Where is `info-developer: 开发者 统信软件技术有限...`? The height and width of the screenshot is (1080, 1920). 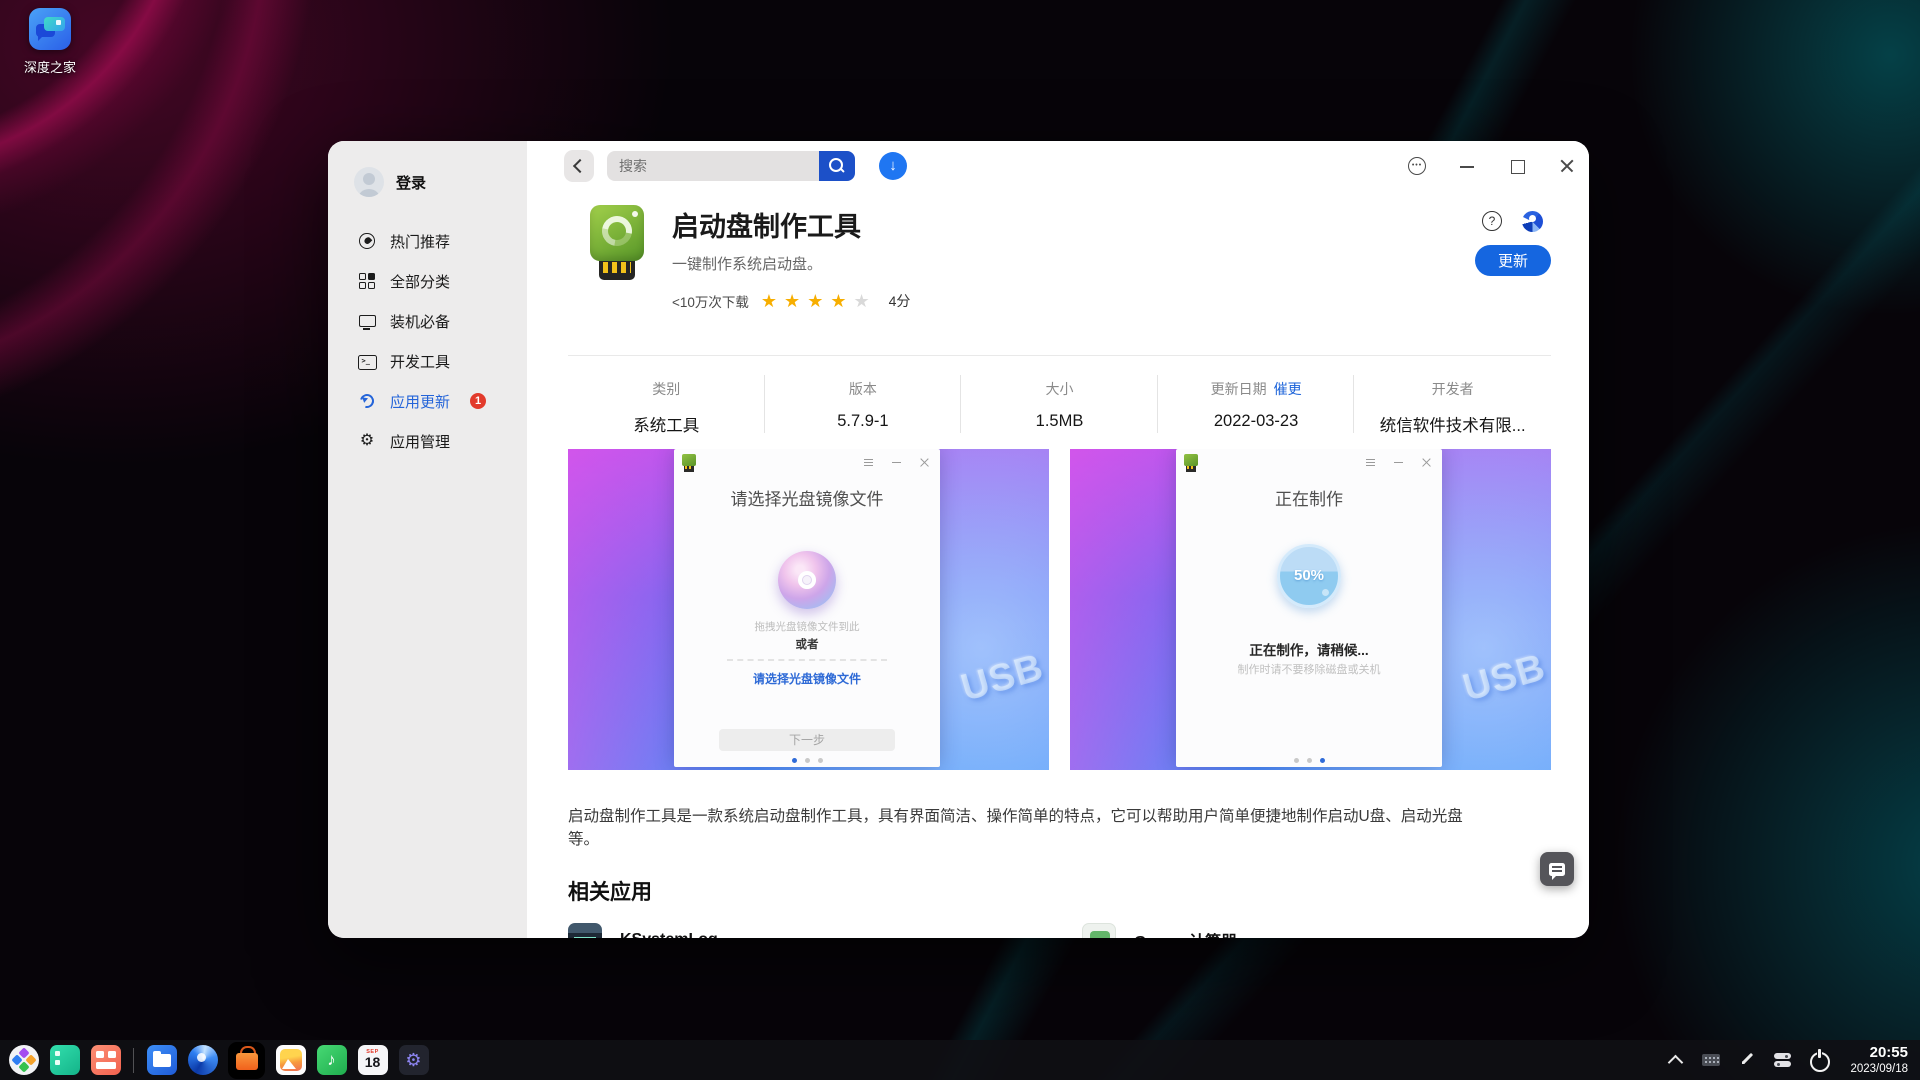 info-developer: 开发者 统信软件技术有限... is located at coordinates (1452, 408).